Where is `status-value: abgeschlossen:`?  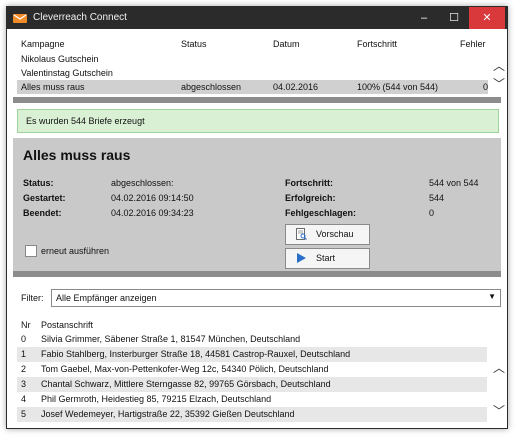 status-value: abgeschlossen: is located at coordinates (142, 183).